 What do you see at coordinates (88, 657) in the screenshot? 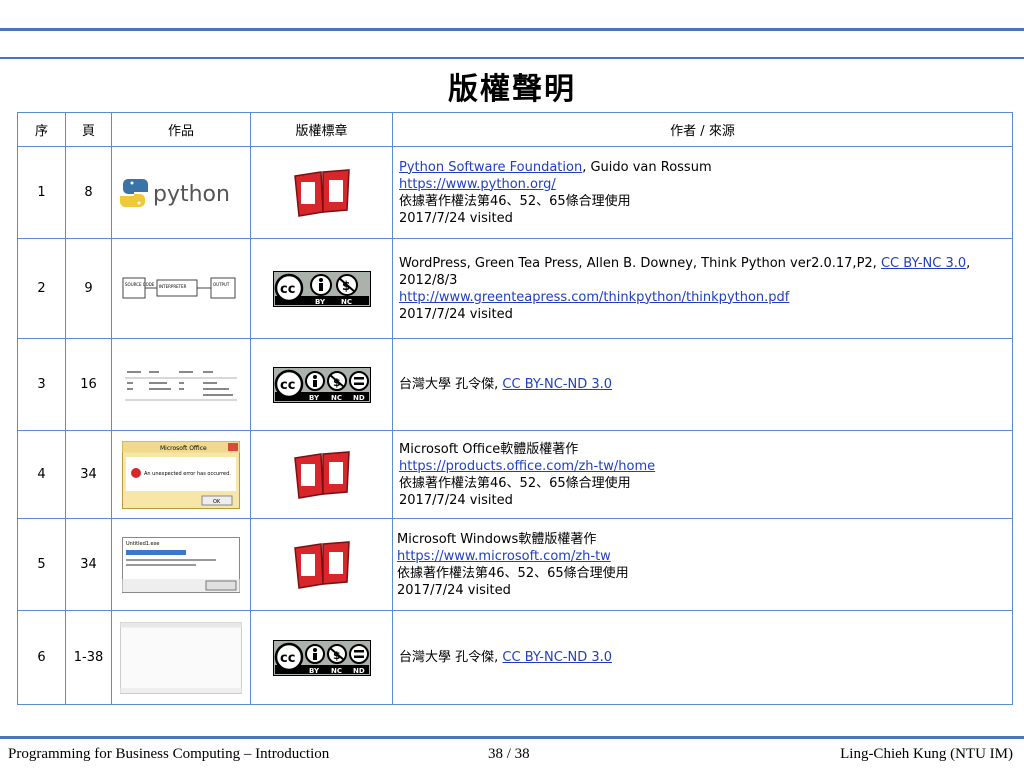
I see `row-page: 1-38` at bounding box center [88, 657].